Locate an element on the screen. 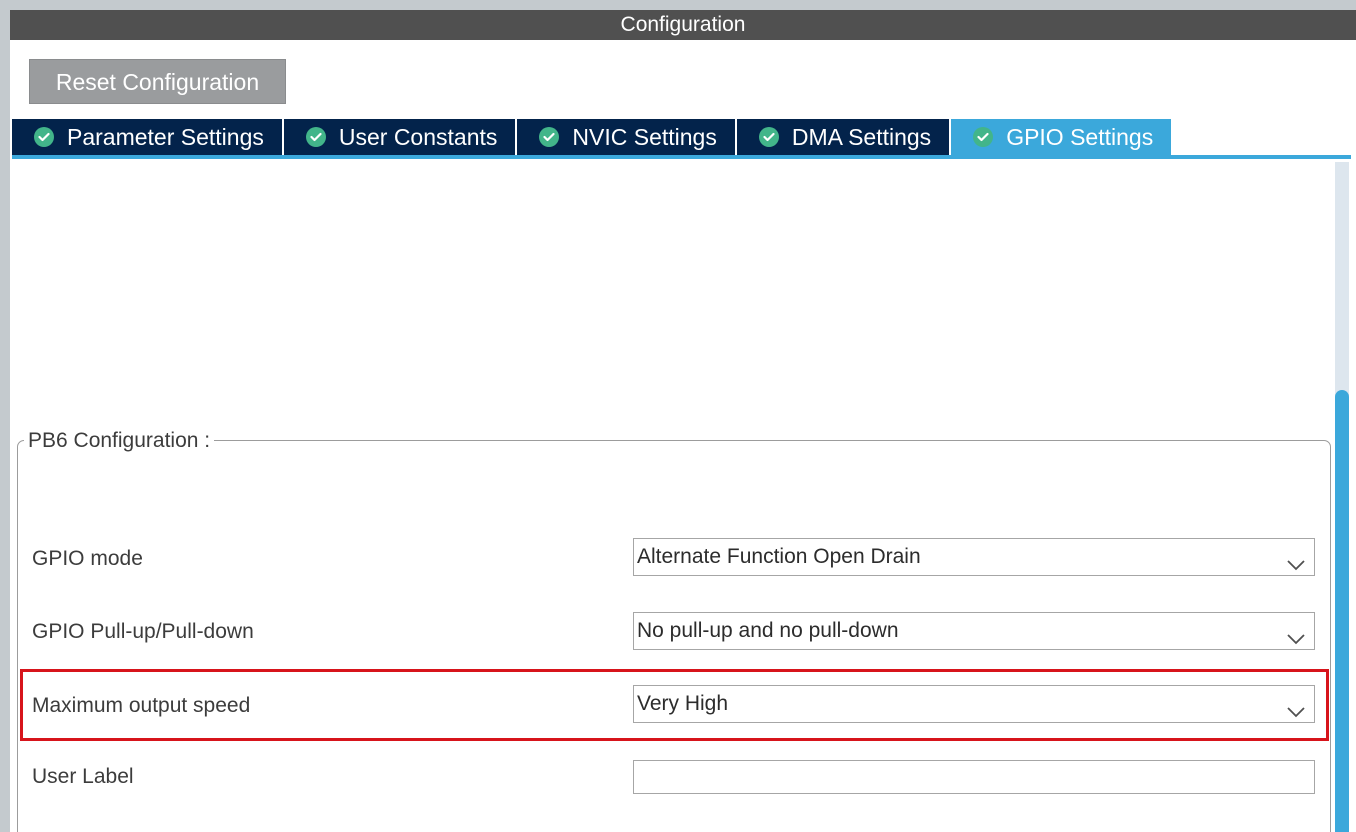 This screenshot has height=832, width=1356. select-value: No pull-up and no pull-down is located at coordinates (768, 630).